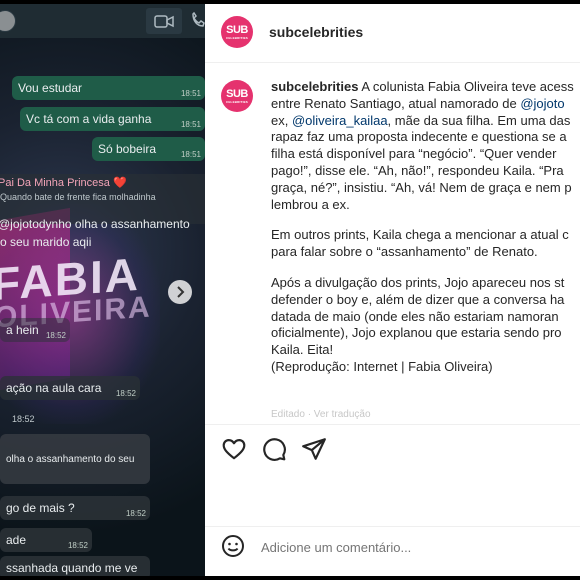  Describe the element at coordinates (314, 449) in the screenshot. I see `share-icon` at that location.